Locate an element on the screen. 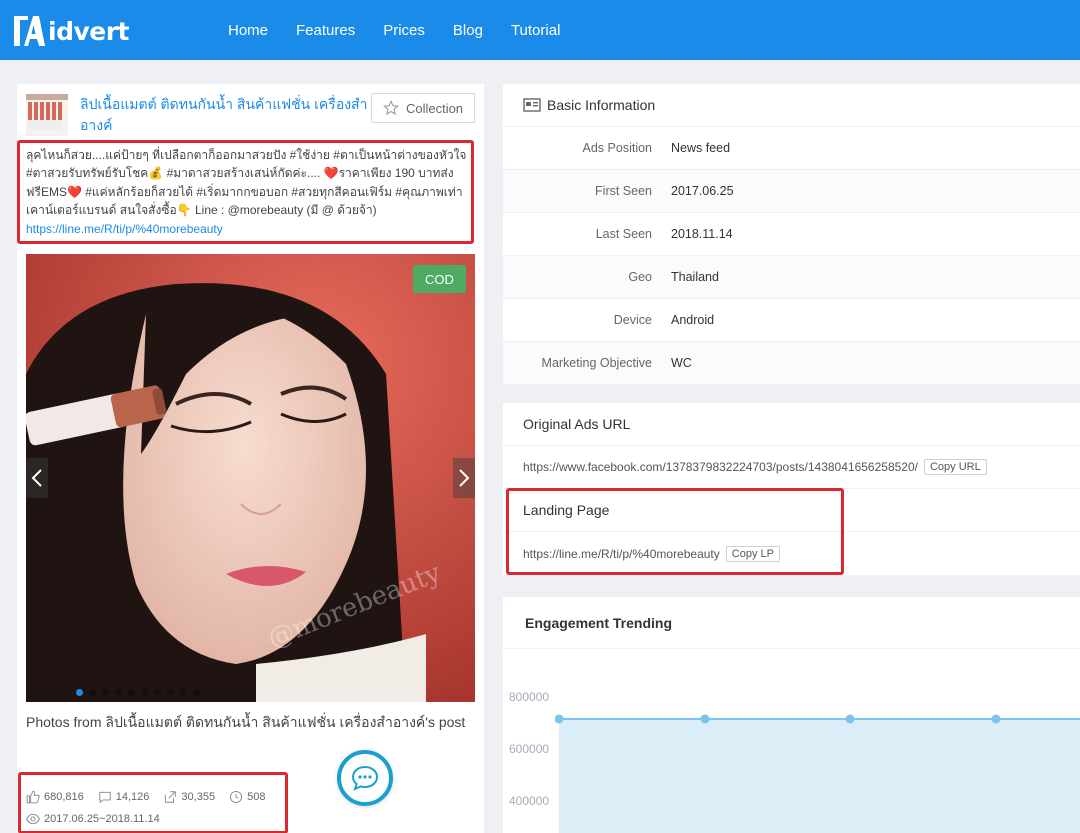 Image resolution: width=1080 pixels, height=833 pixels. info-row-device: Device Android is located at coordinates (791, 320).